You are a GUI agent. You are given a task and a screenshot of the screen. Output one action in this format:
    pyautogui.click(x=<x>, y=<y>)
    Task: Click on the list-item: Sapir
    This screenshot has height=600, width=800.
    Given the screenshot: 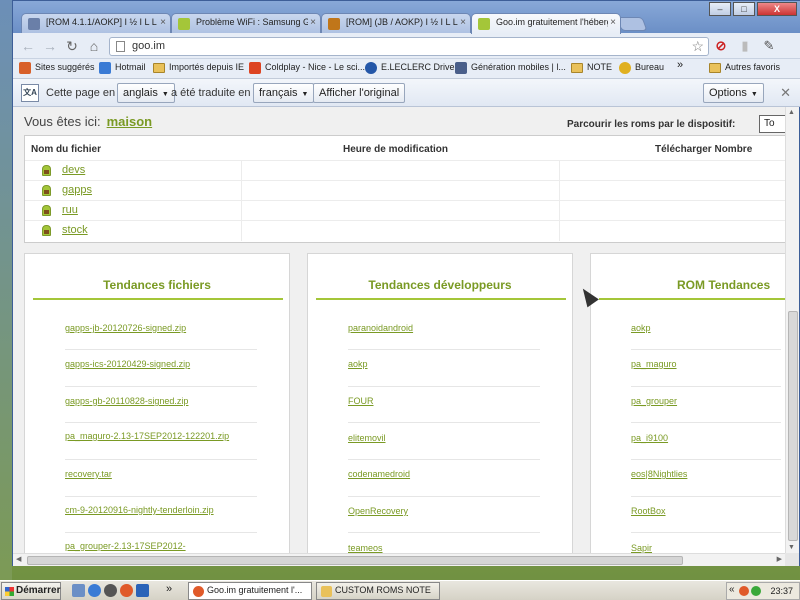 What is the action you would take?
    pyautogui.click(x=701, y=547)
    